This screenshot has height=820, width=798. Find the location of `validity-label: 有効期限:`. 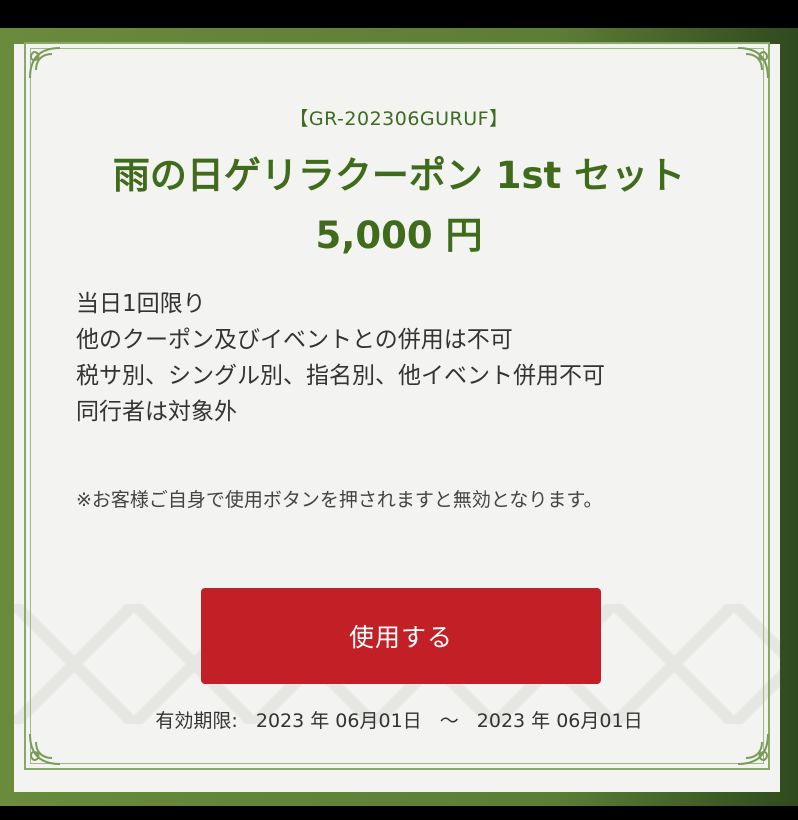

validity-label: 有効期限: is located at coordinates (196, 721).